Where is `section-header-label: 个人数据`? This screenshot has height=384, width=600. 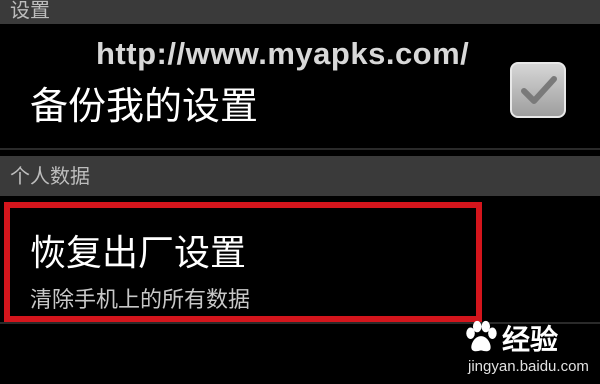 section-header-label: 个人数据 is located at coordinates (50, 176).